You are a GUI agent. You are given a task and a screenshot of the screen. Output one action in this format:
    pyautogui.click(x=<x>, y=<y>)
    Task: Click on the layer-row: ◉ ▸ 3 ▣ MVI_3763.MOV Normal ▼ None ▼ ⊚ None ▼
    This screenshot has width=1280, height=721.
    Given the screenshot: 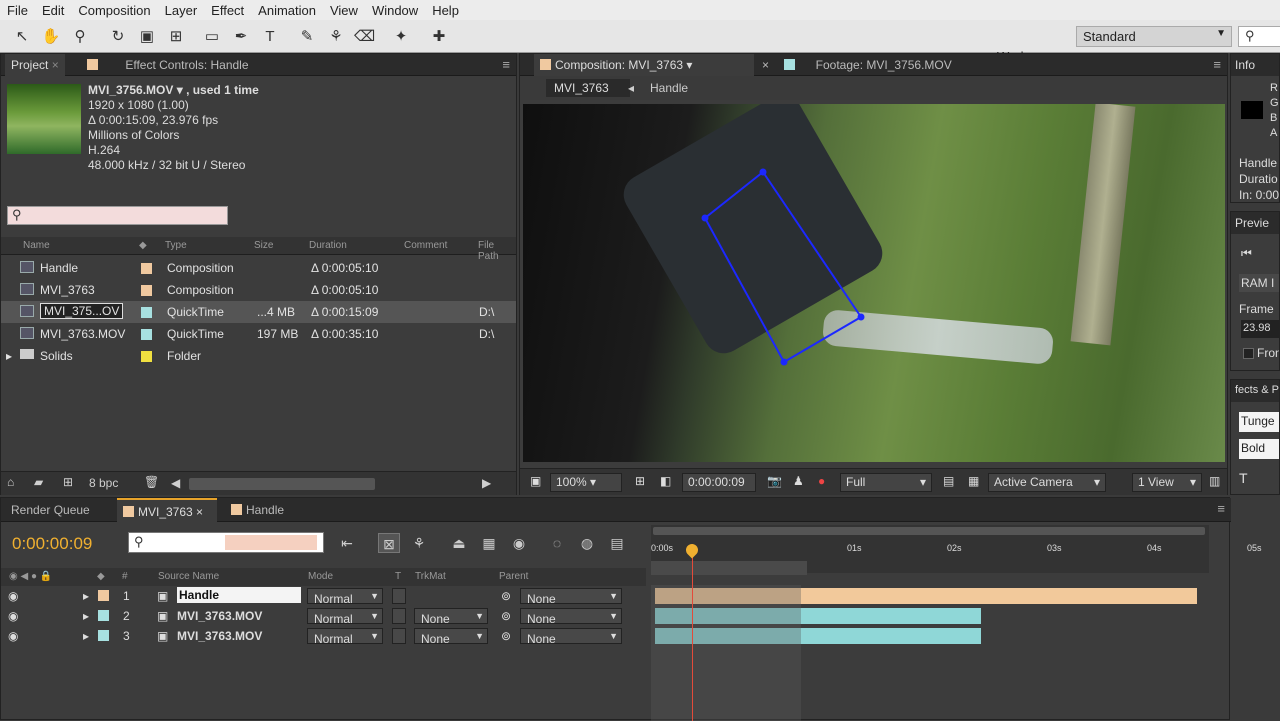 What is the action you would take?
    pyautogui.click(x=323, y=636)
    